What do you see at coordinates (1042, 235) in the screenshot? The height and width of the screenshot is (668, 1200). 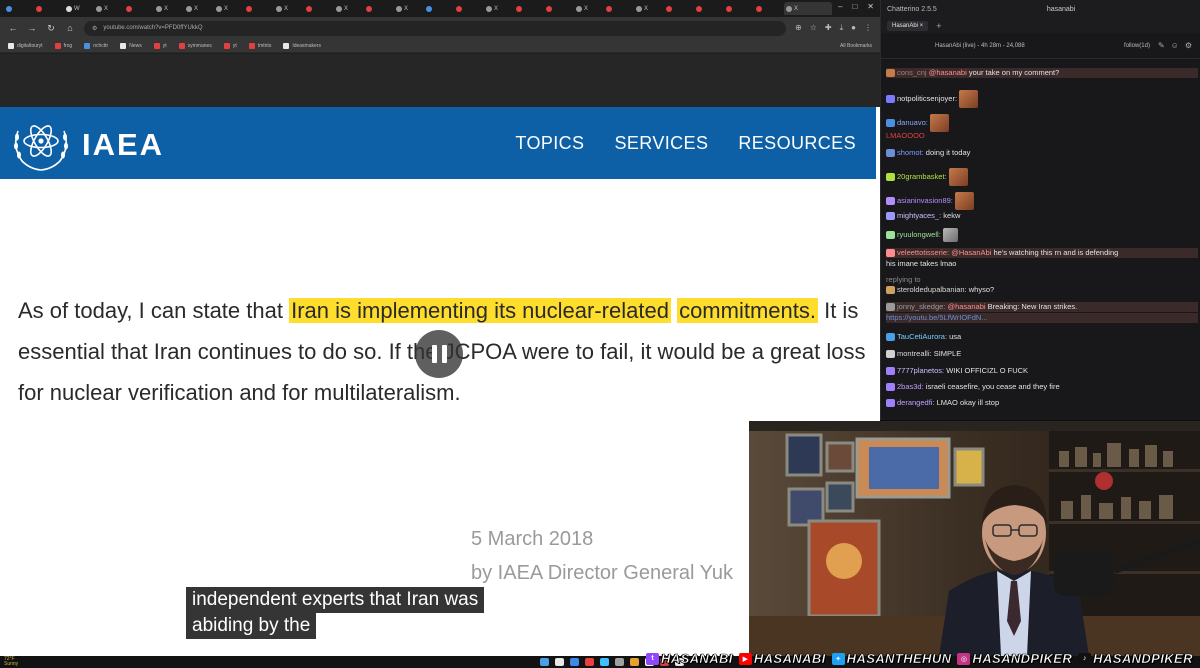 I see `chat-message: ryuulongwell:` at bounding box center [1042, 235].